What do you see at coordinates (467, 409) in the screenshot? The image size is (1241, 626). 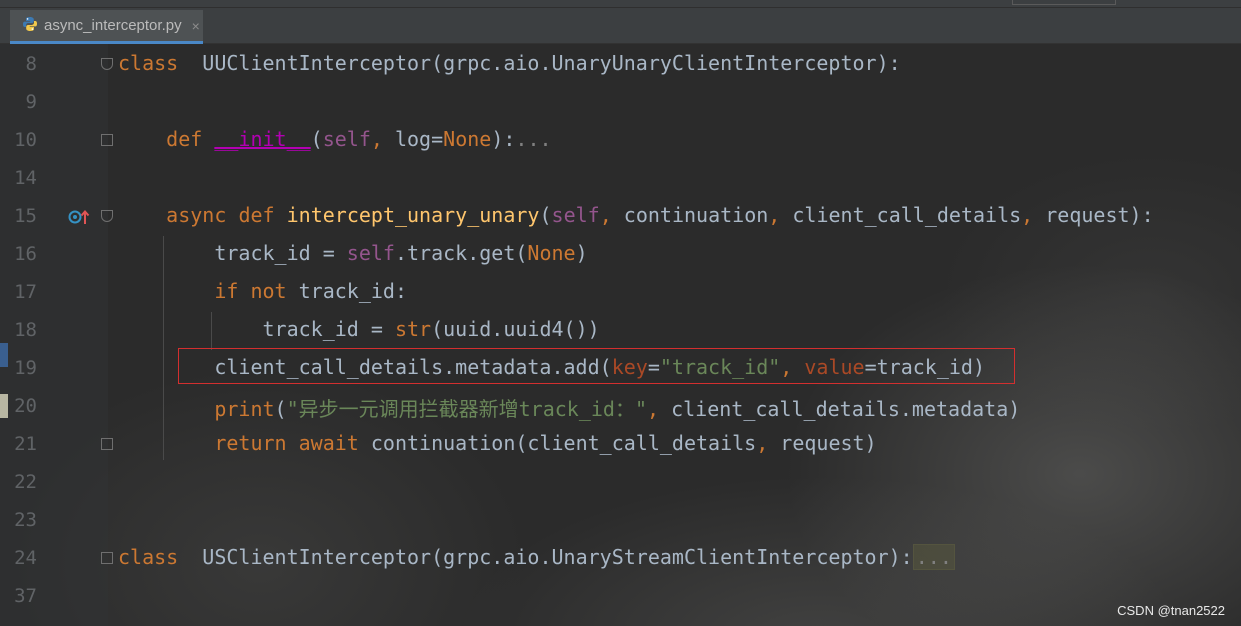 I see `token-str: "异步一元调用拦截器新增track_id："` at bounding box center [467, 409].